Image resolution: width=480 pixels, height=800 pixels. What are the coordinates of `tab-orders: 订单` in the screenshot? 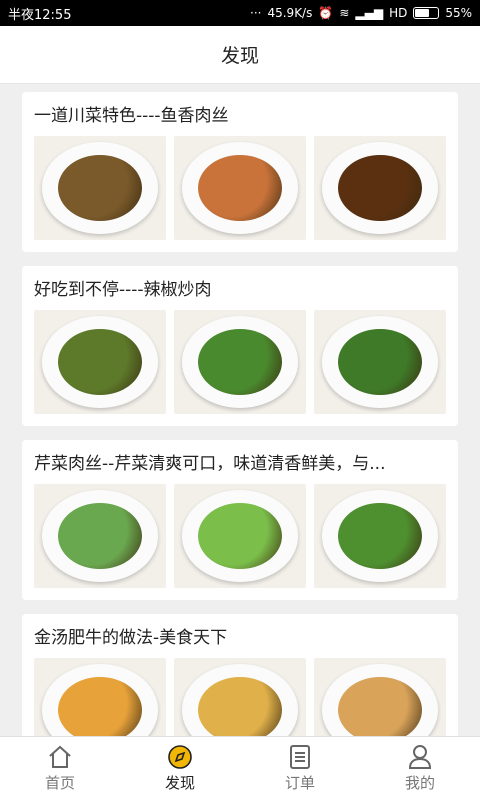 It's located at (300, 768).